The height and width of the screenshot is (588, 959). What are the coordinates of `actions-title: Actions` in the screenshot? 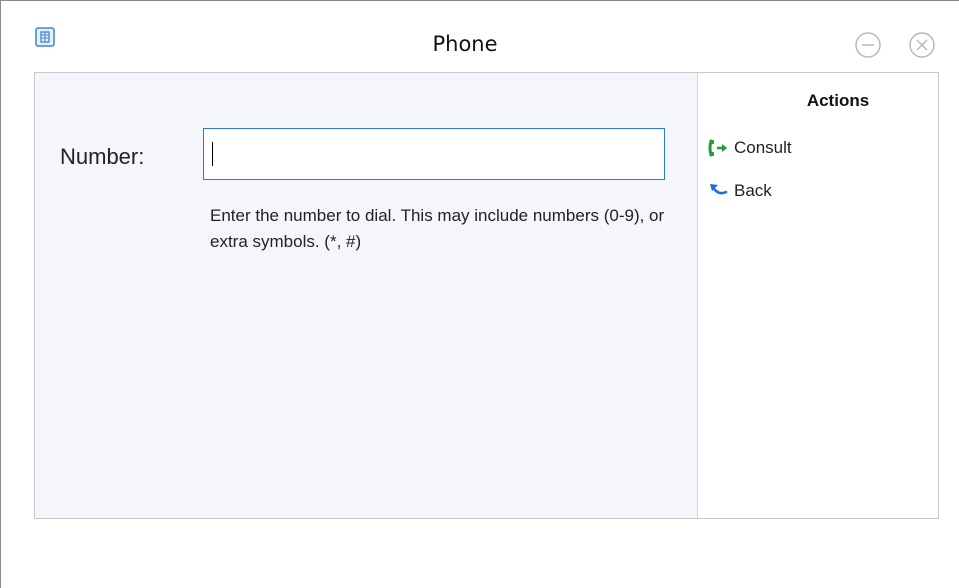 It's located at (838, 100).